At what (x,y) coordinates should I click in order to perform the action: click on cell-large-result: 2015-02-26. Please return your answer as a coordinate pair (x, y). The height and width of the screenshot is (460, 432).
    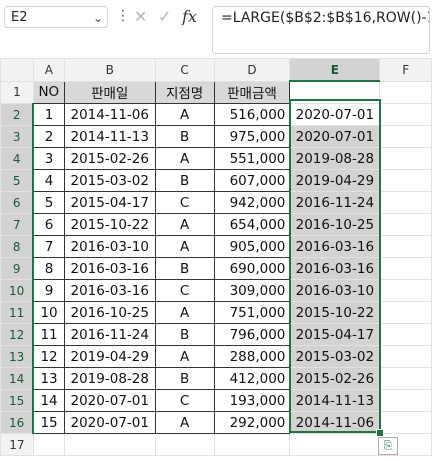
    Looking at the image, I should click on (335, 378).